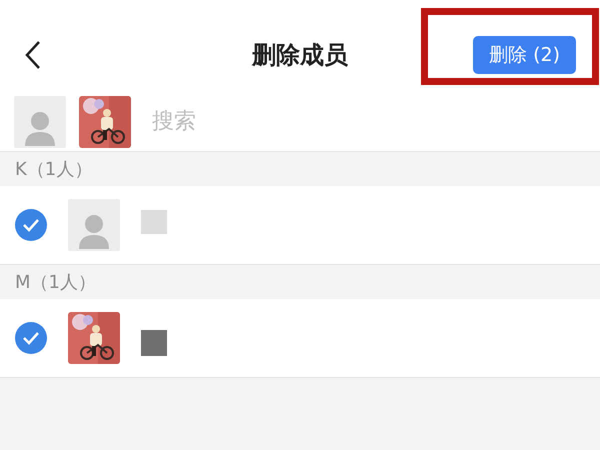  I want to click on section-header: M（1人）, so click(55, 282).